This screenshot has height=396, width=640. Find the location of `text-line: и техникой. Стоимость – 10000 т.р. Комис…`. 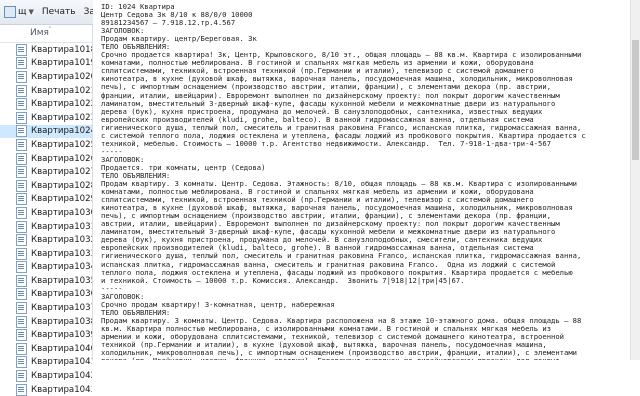

text-line: и техникой. Стоимость – 10000 т.р. Комис… is located at coordinates (283, 280).